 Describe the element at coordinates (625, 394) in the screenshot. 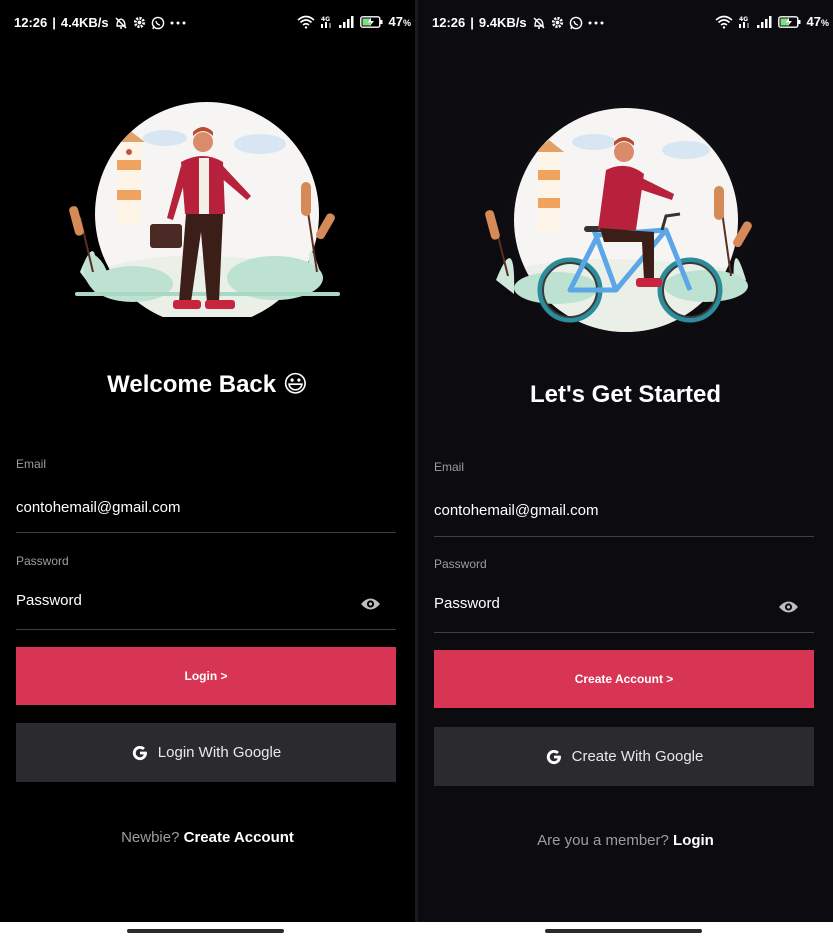

I see `page-title: Let's Get Started` at that location.